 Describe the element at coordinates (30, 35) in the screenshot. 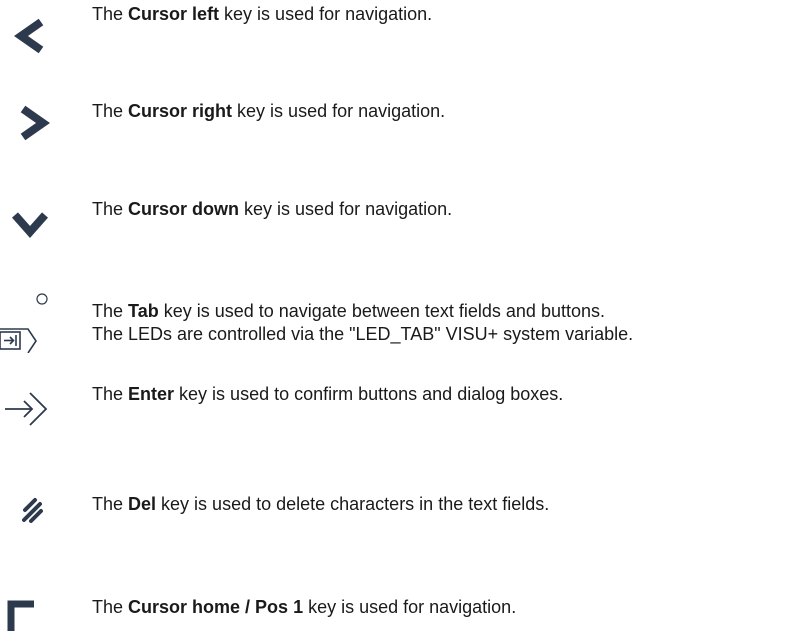

I see `chevron-left-icon` at that location.